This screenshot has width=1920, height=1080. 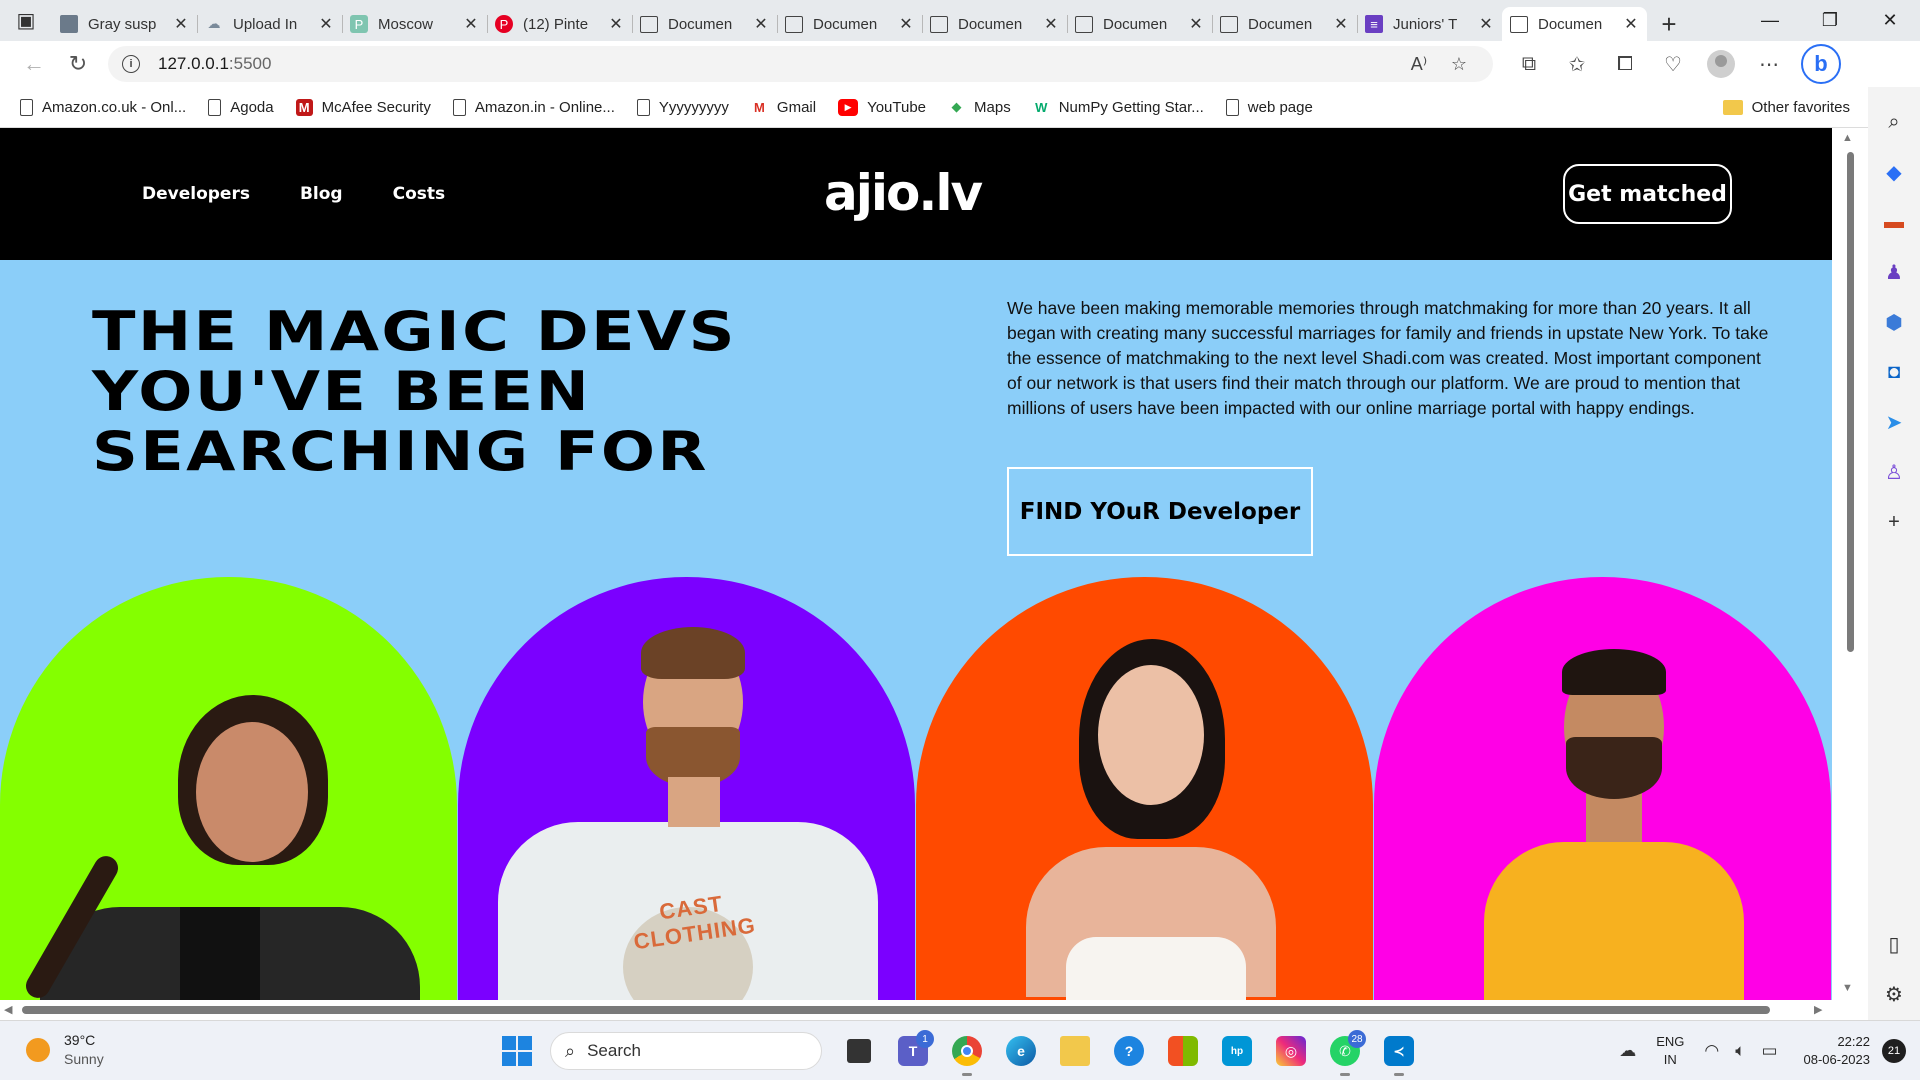 What do you see at coordinates (1269, 107) in the screenshot?
I see `bookmark-web-page: web page` at bounding box center [1269, 107].